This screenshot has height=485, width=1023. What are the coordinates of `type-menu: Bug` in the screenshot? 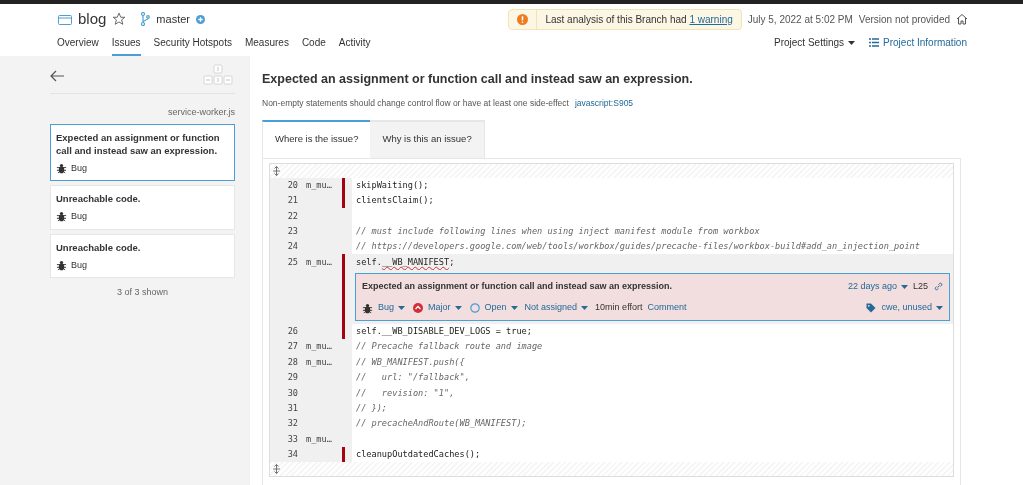 It's located at (391, 308).